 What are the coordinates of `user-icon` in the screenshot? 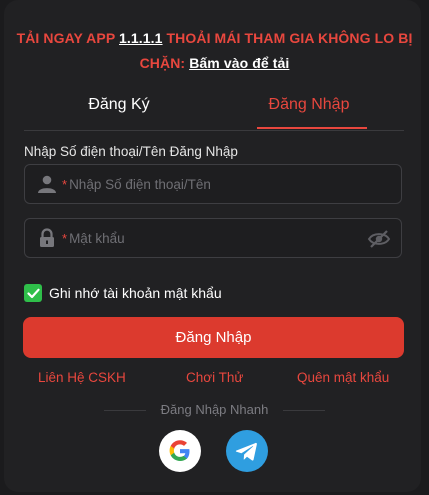 It's located at (47, 184).